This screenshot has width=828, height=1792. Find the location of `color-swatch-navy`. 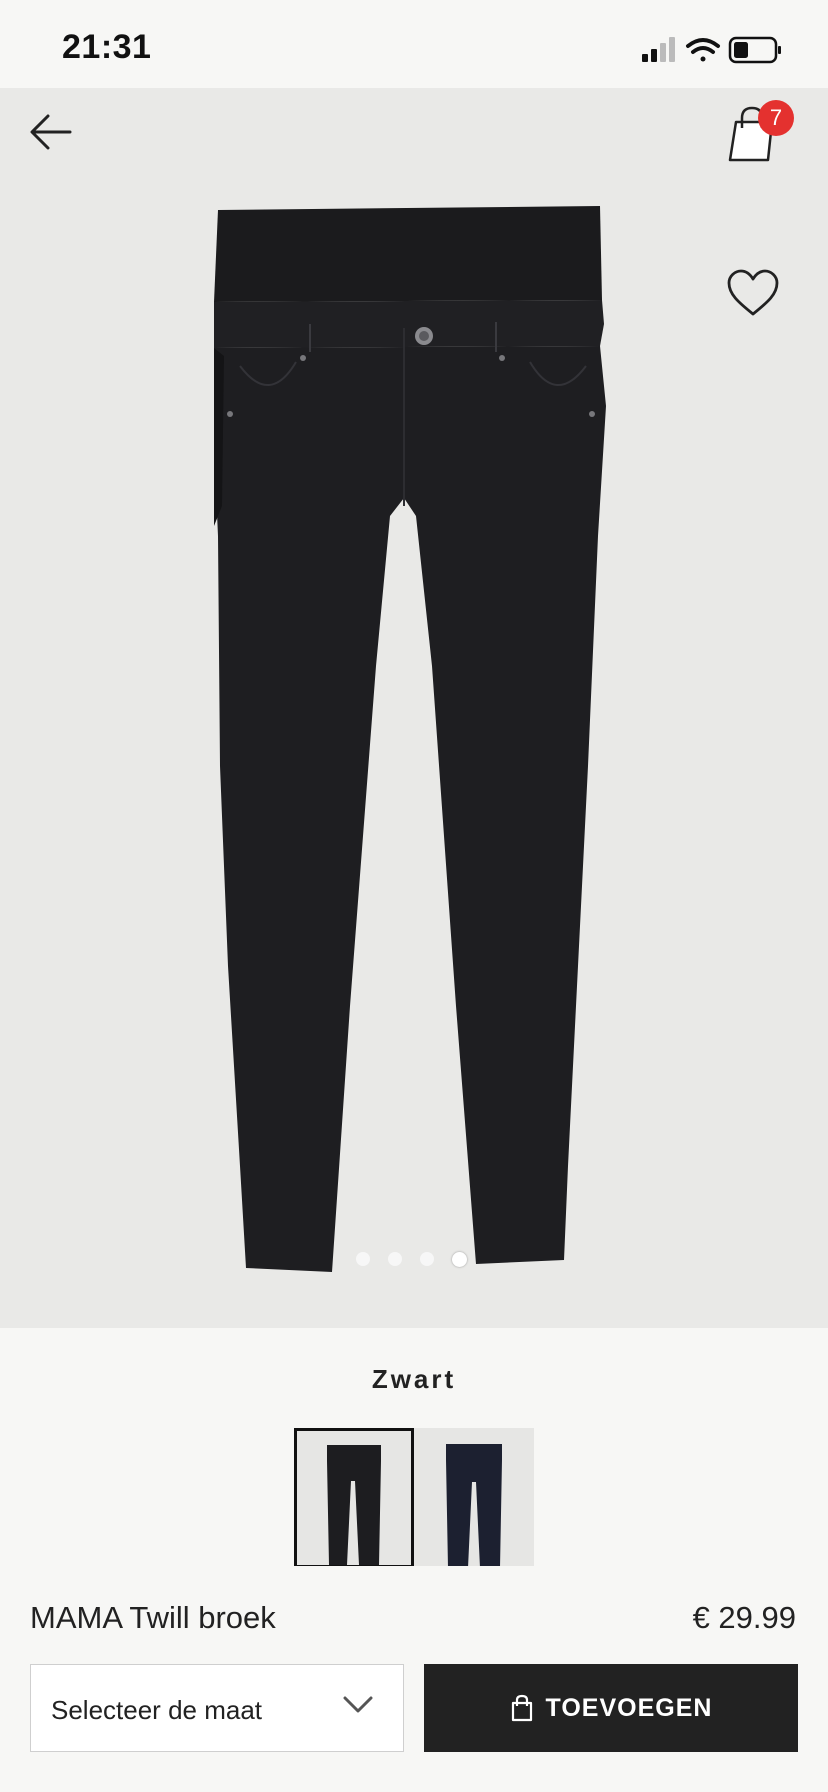

color-swatch-navy is located at coordinates (474, 1498).